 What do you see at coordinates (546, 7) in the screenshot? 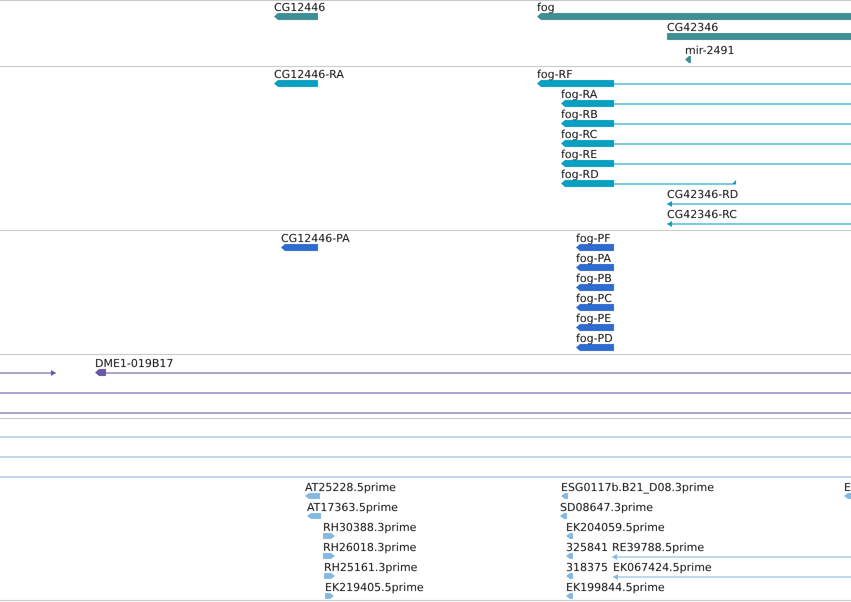
I see `gene-label: fog` at bounding box center [546, 7].